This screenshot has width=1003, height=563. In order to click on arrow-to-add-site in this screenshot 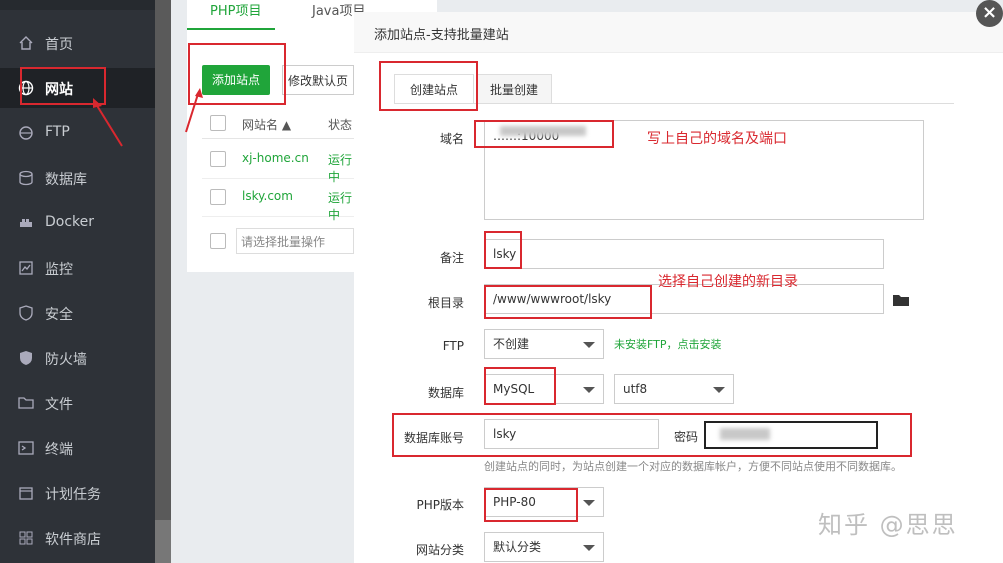, I will do `click(192, 113)`.